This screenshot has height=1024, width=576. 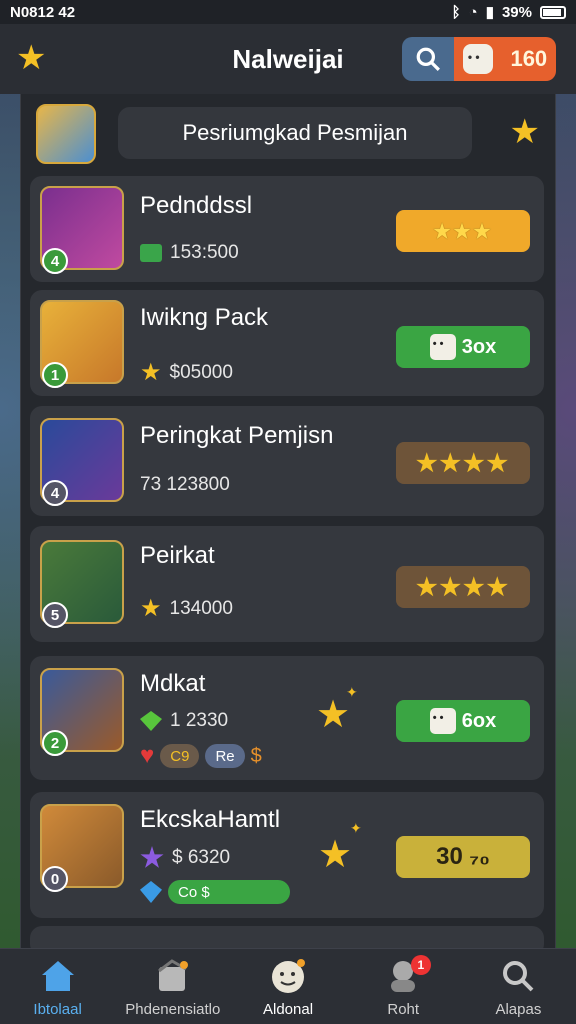 I want to click on player-score: 1 2330, so click(x=199, y=720).